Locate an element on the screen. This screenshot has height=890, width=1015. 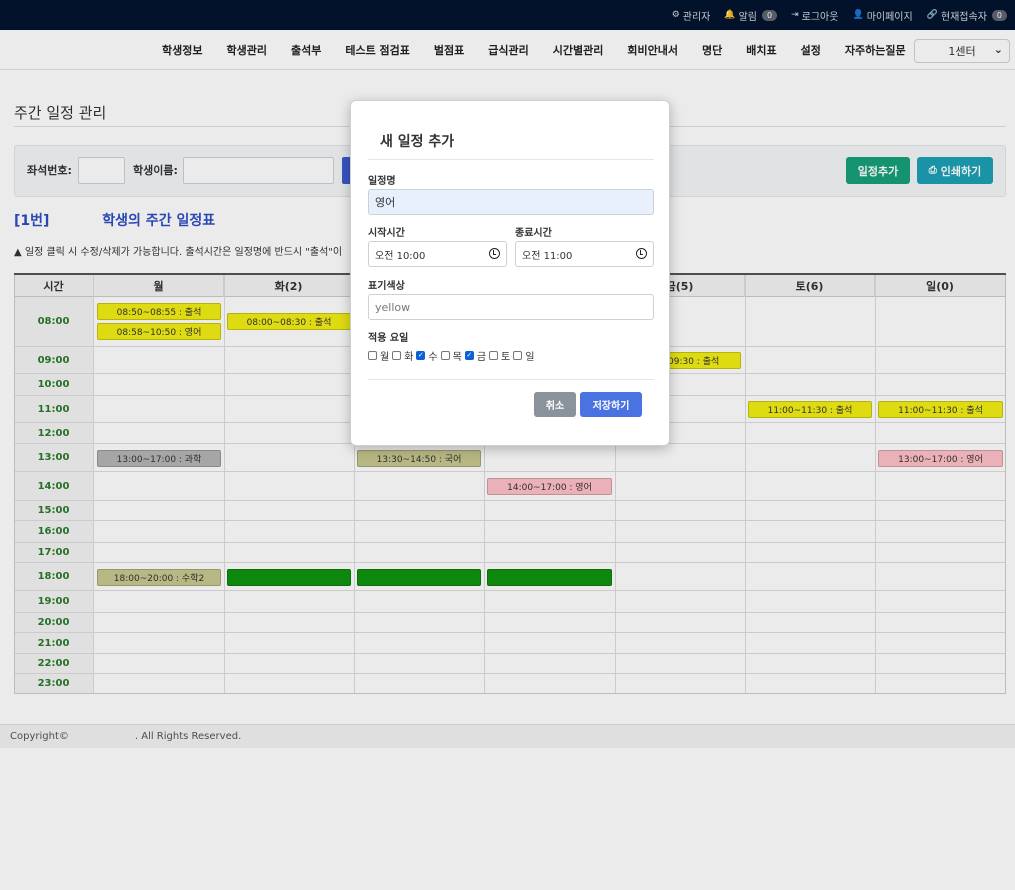
display-color-placeholder: yellow is located at coordinates (393, 307).